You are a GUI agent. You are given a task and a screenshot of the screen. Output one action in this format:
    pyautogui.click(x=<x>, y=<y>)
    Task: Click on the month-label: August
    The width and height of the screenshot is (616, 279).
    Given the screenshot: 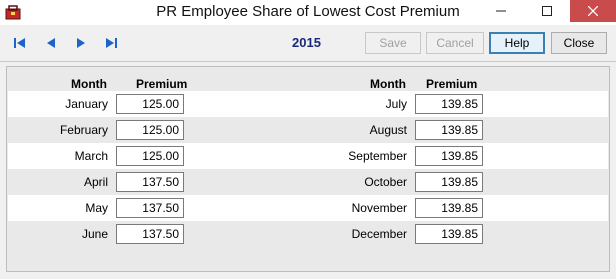 What is the action you would take?
    pyautogui.click(x=388, y=130)
    